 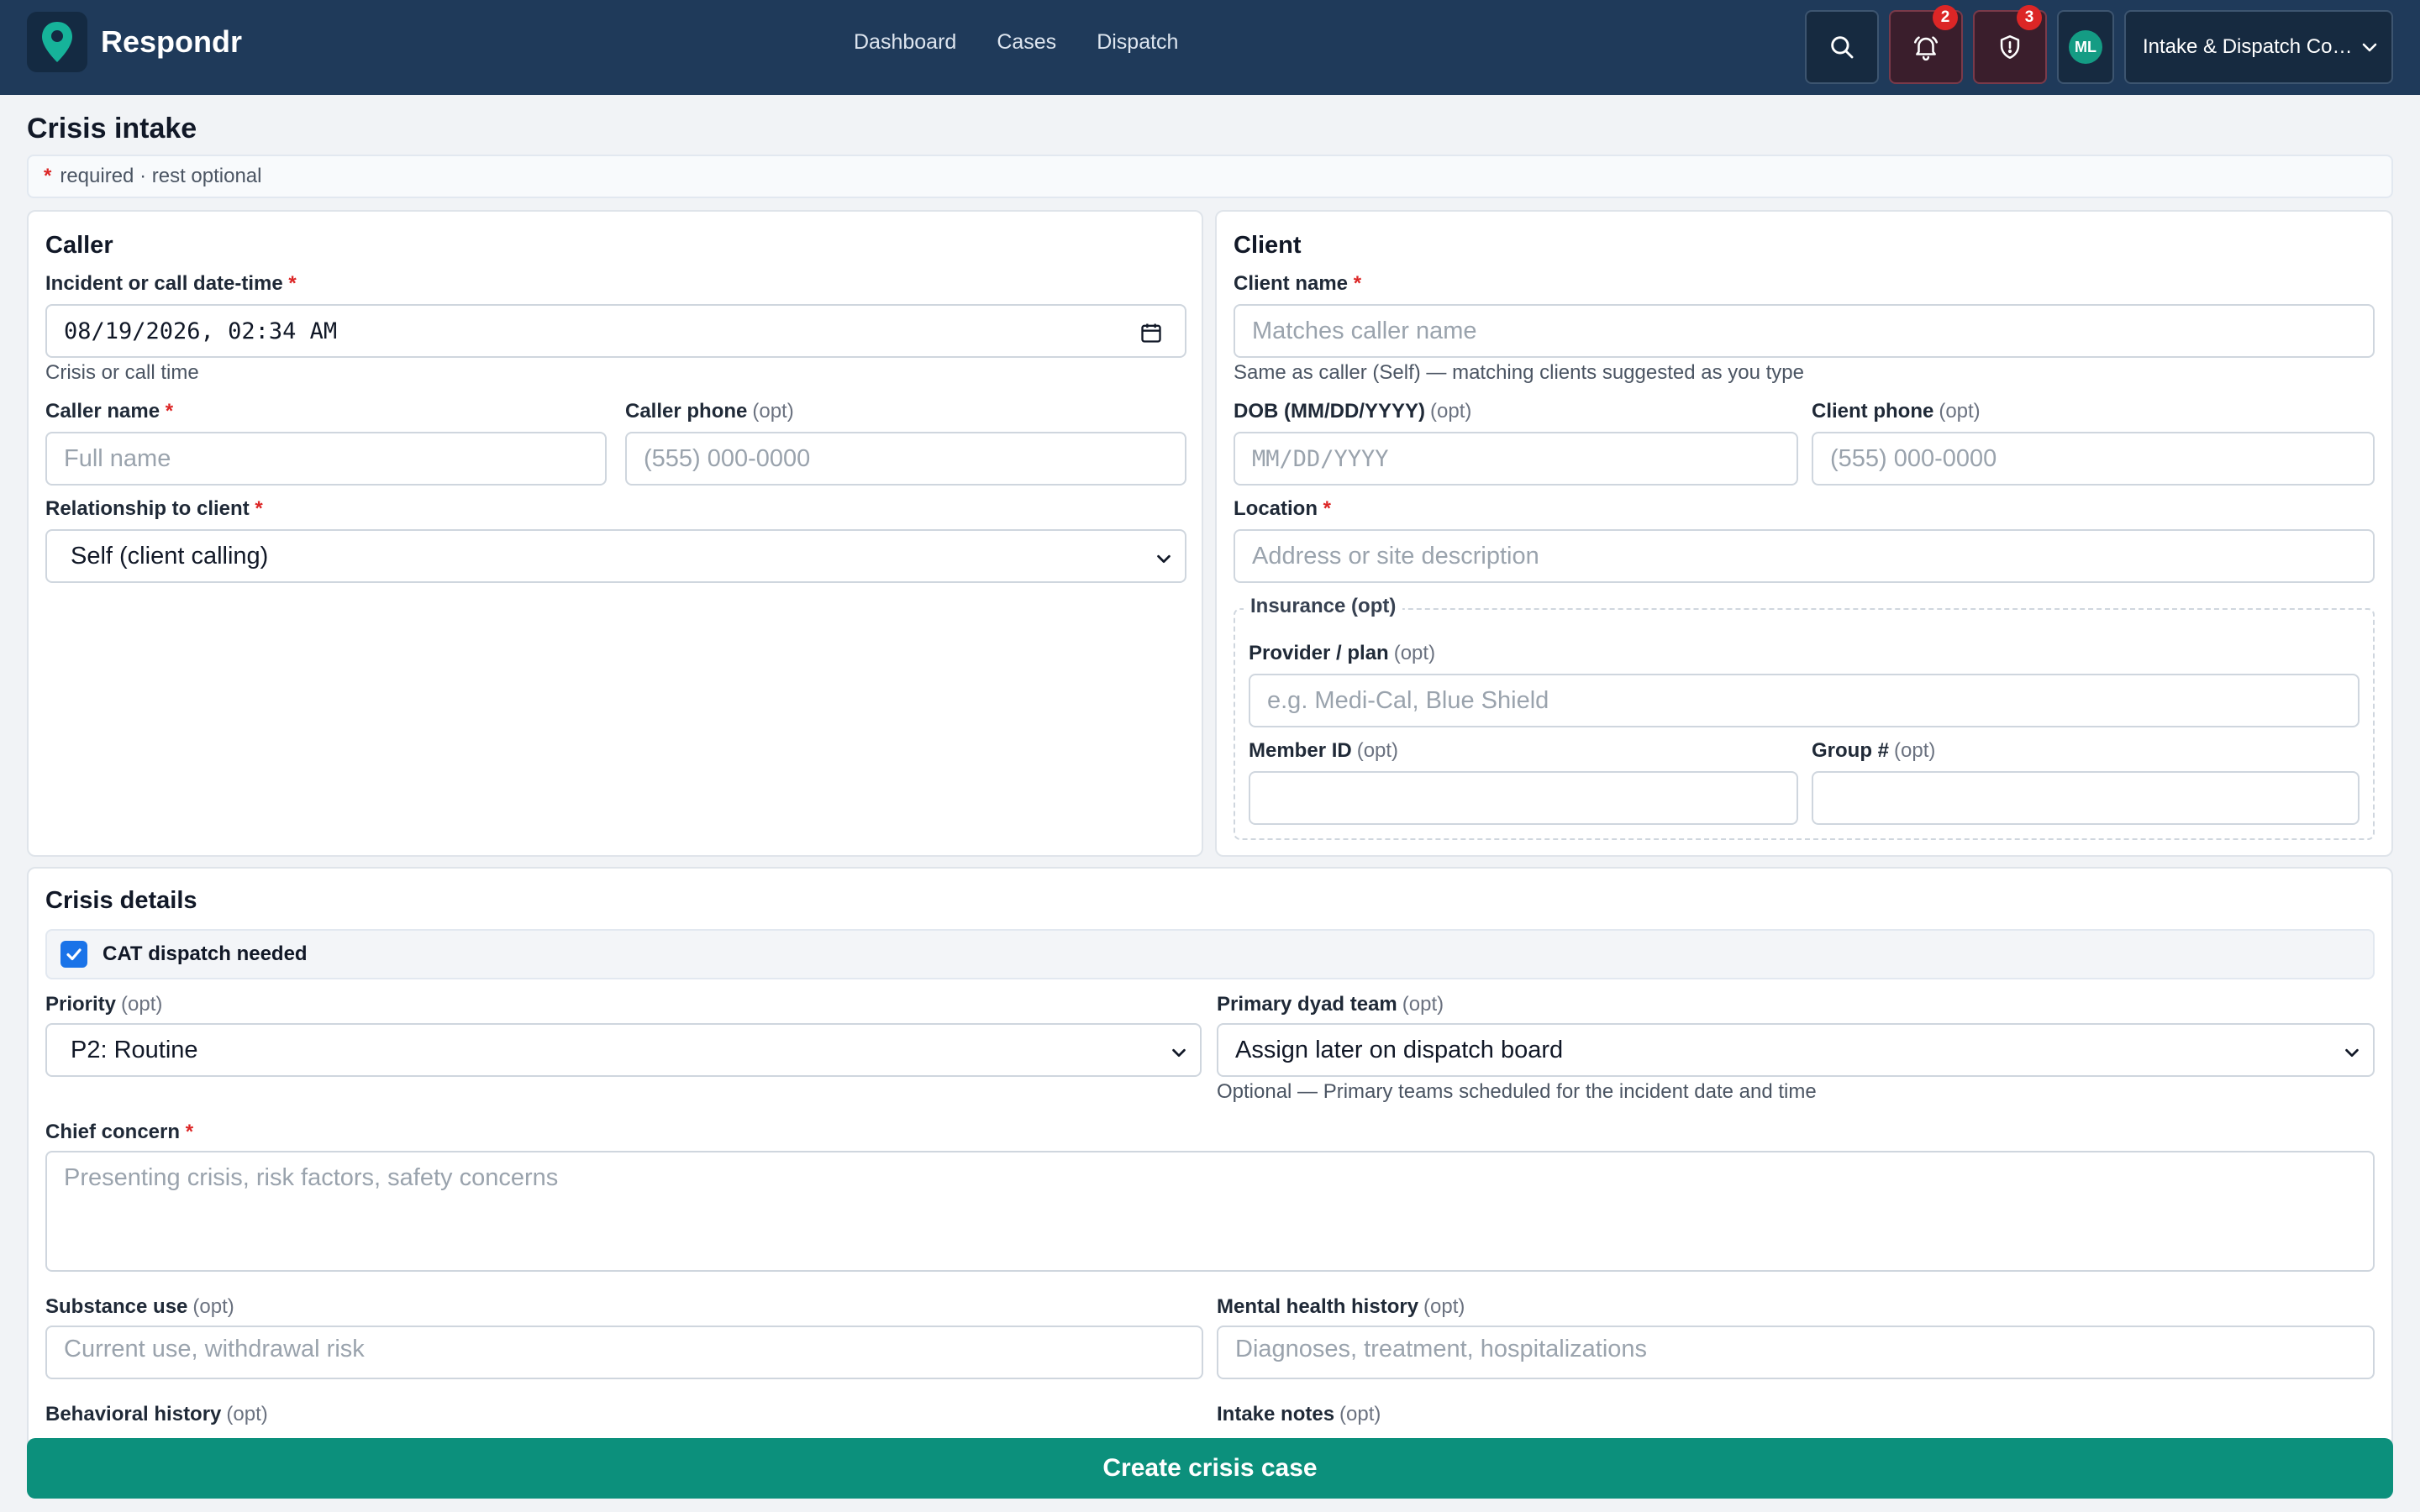 I want to click on brand: Respondr, so click(x=134, y=42).